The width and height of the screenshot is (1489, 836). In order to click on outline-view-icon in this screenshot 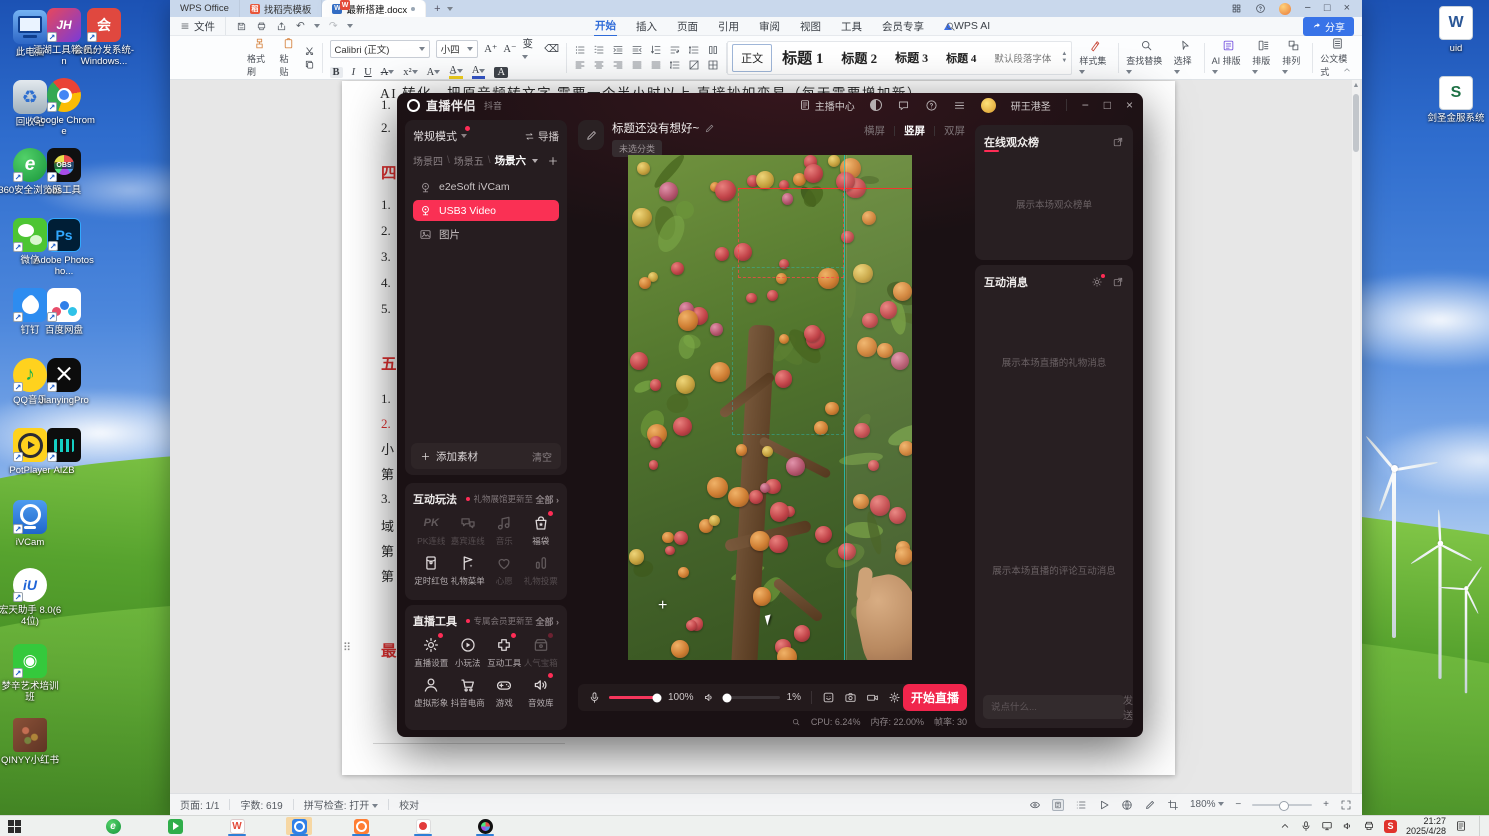, I will do `click(1081, 805)`.